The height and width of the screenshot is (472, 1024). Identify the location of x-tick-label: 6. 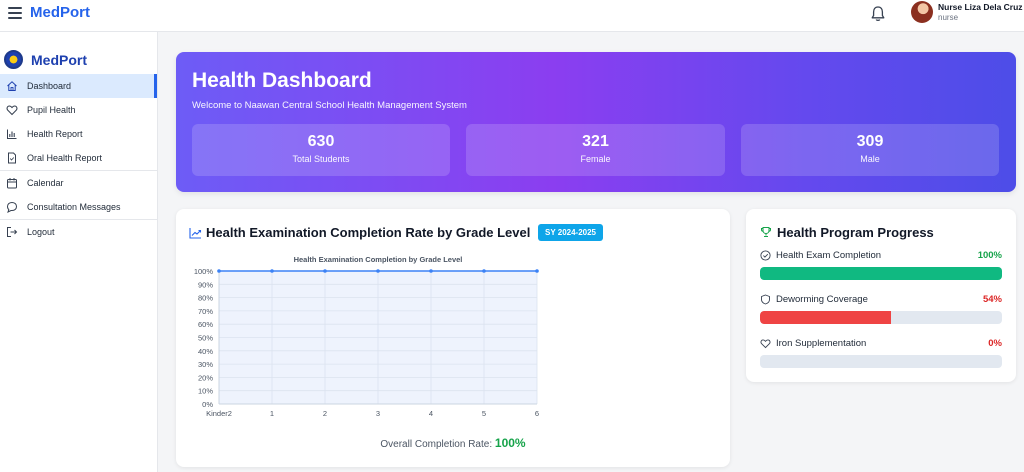
(537, 413).